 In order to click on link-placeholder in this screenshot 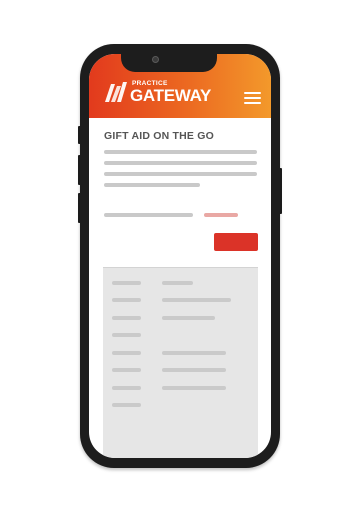, I will do `click(221, 215)`.